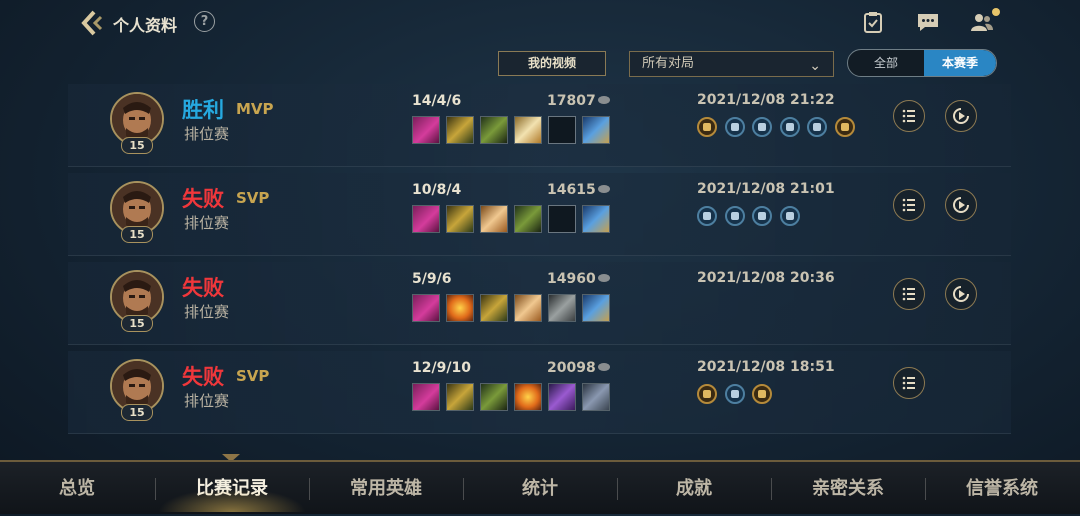 The image size is (1080, 516). I want to click on back-chevron-icon, so click(92, 23).